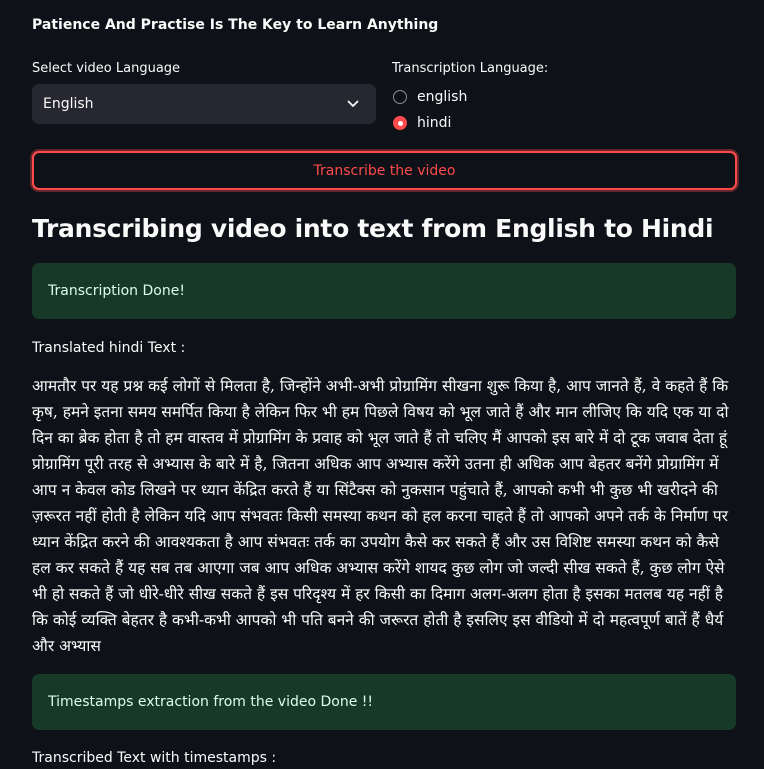  I want to click on radio-option-hindi: hindi, so click(422, 123).